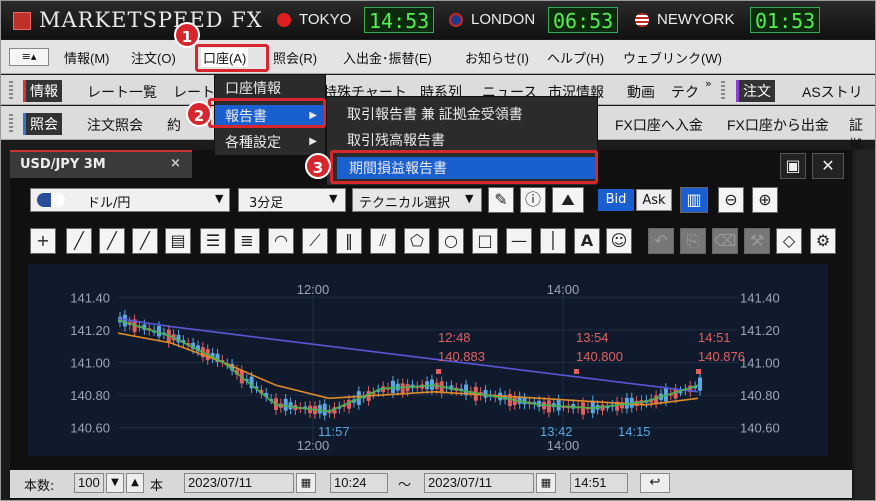 Image resolution: width=876 pixels, height=501 pixels. Describe the element at coordinates (349, 241) in the screenshot. I see `vertical-lines-icon: ‖` at that location.